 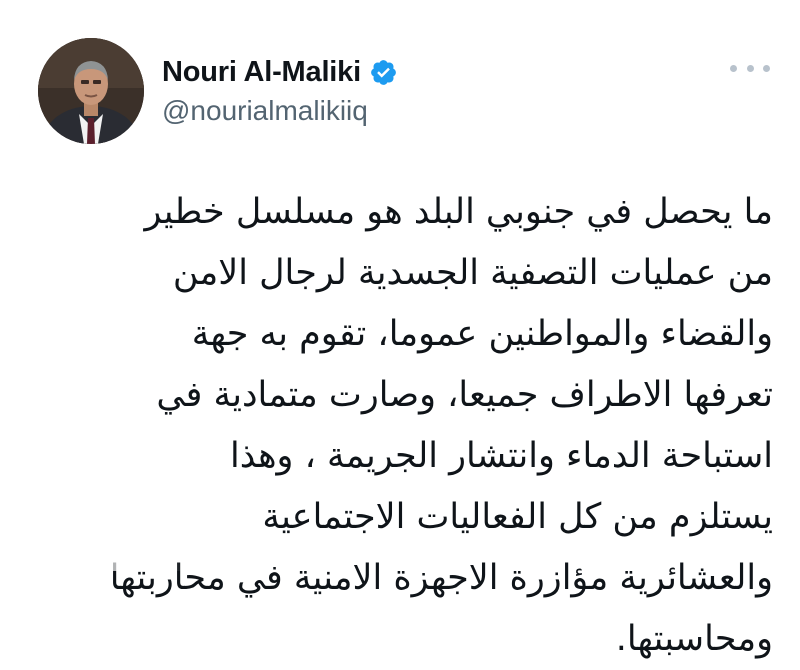 What do you see at coordinates (472, 273) in the screenshot?
I see `tweet-line: من عمليات التصفية الجسدية لرجال الامن` at bounding box center [472, 273].